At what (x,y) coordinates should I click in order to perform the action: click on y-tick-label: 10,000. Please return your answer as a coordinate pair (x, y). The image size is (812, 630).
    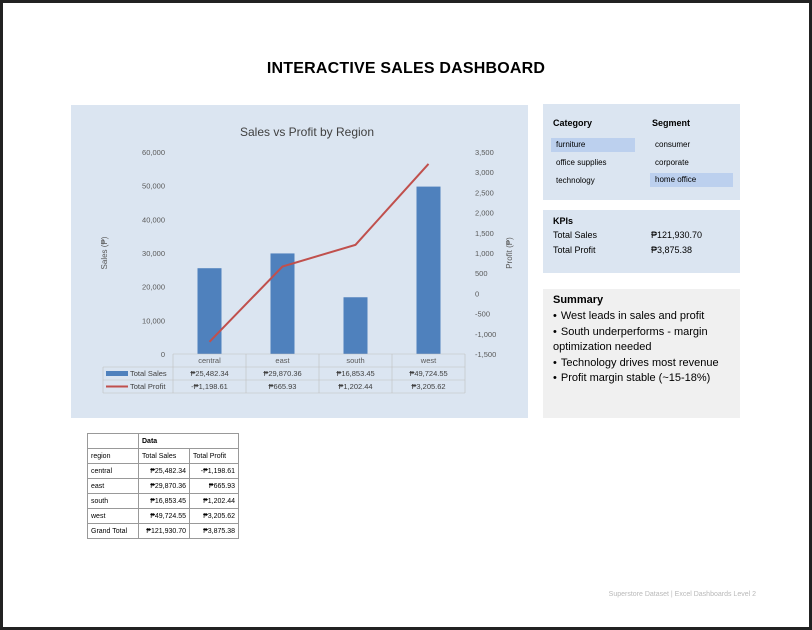
    Looking at the image, I should click on (153, 320).